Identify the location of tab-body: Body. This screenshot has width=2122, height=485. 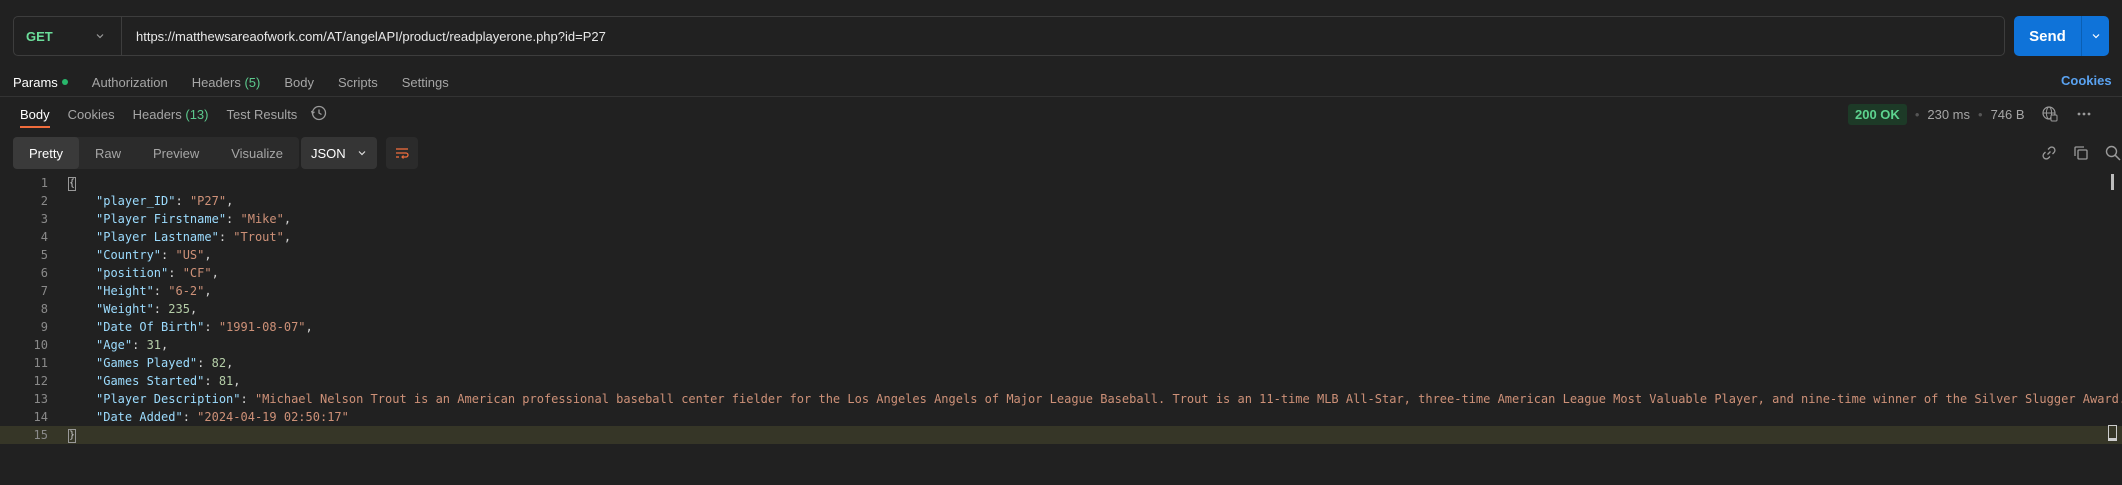
(299, 82).